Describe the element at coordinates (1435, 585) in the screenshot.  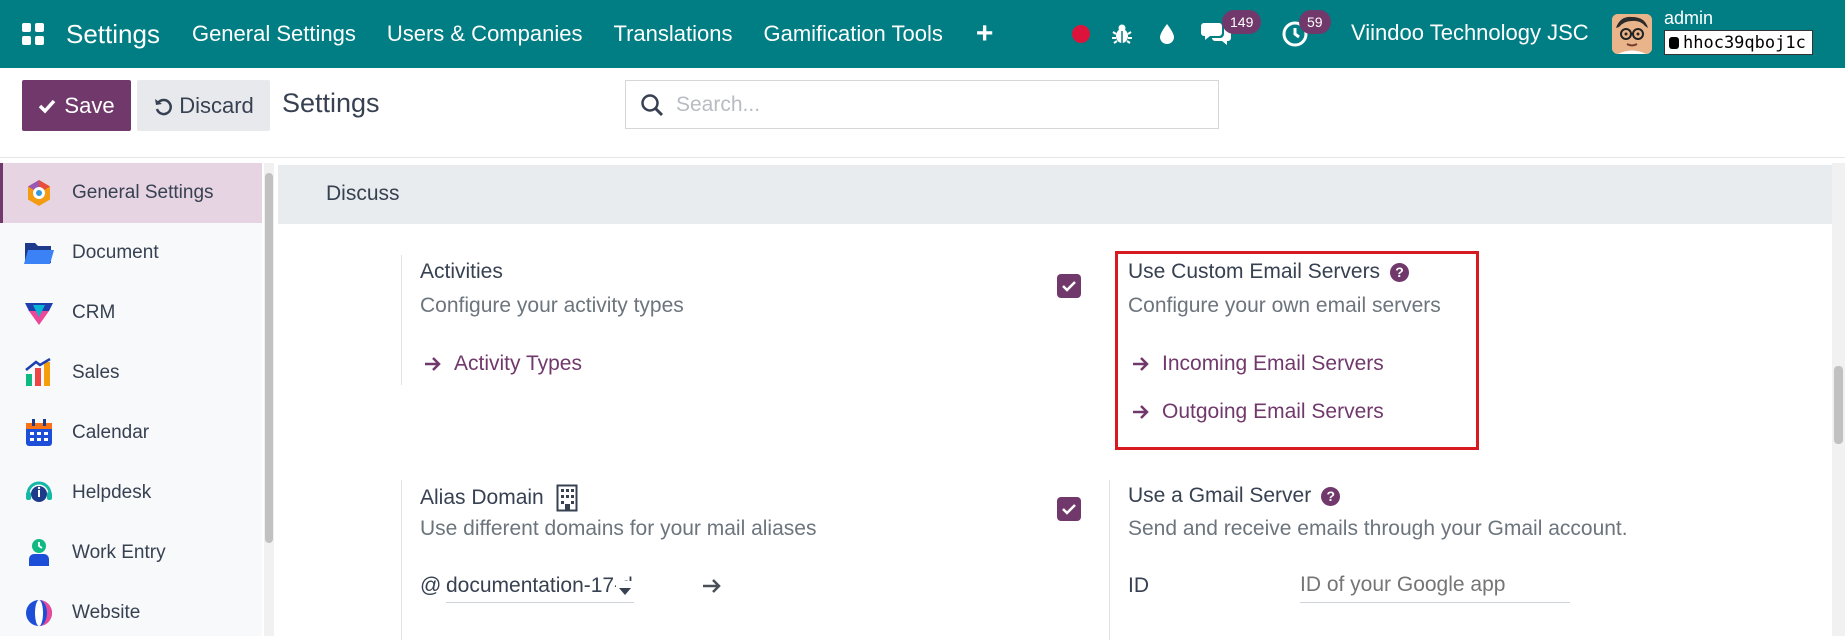
I see `gmail-id-input` at that location.